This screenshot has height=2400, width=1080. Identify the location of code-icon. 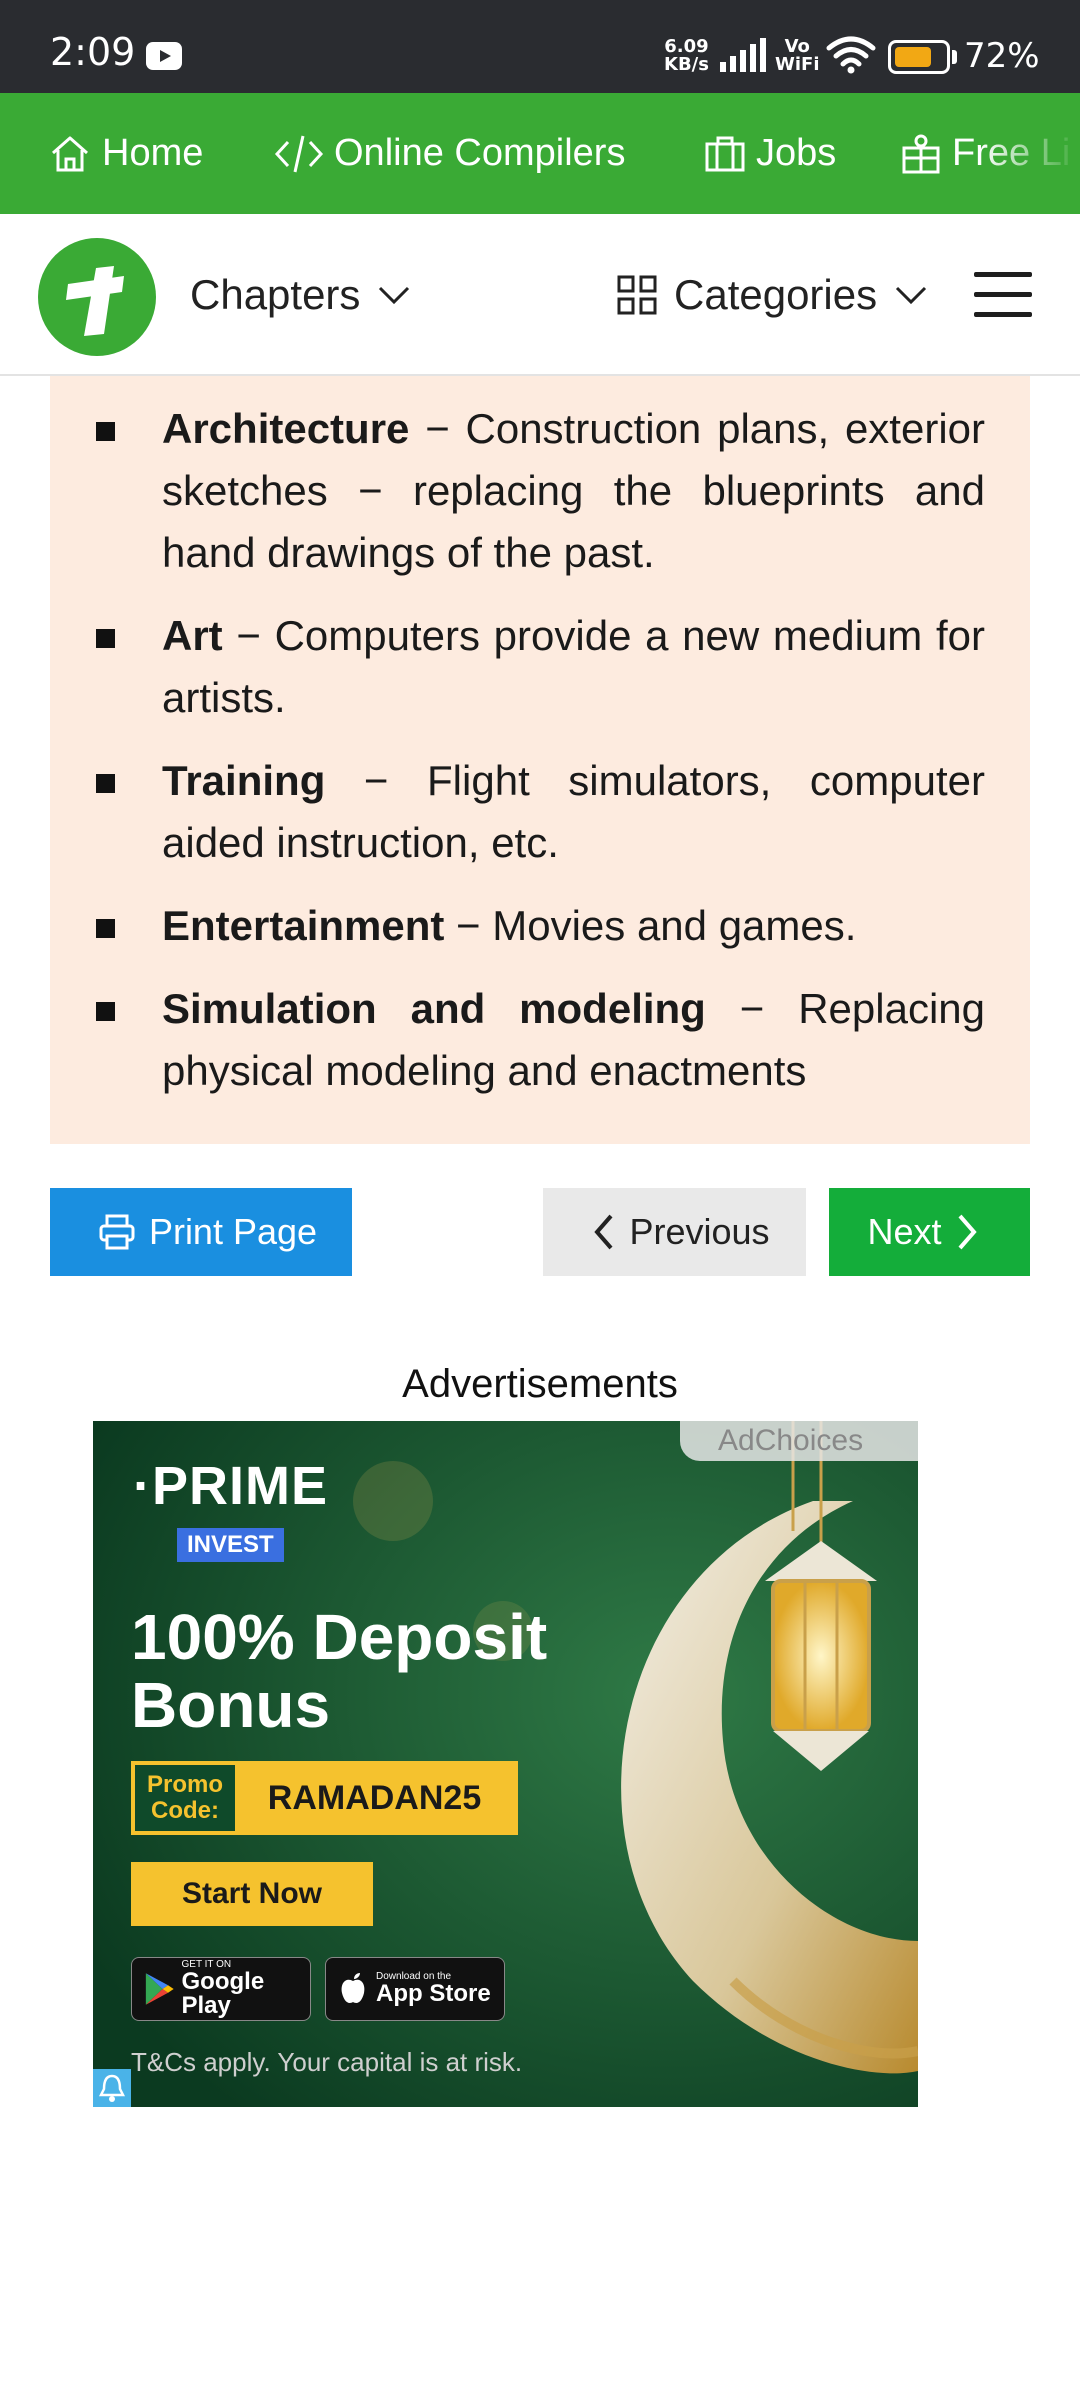
(299, 153).